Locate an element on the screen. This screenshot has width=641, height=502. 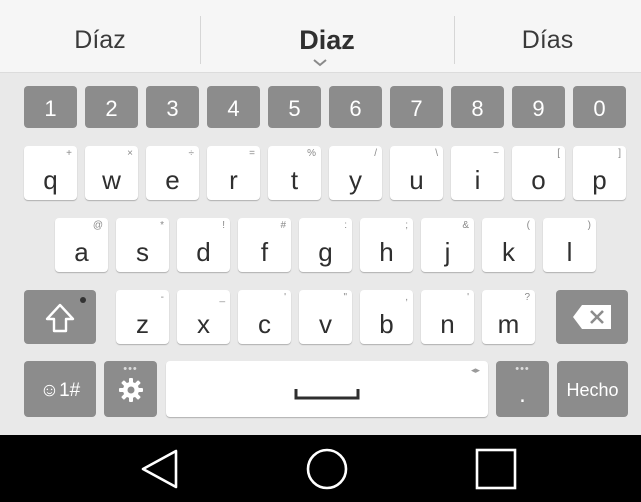
backspace-icon is located at coordinates (592, 317).